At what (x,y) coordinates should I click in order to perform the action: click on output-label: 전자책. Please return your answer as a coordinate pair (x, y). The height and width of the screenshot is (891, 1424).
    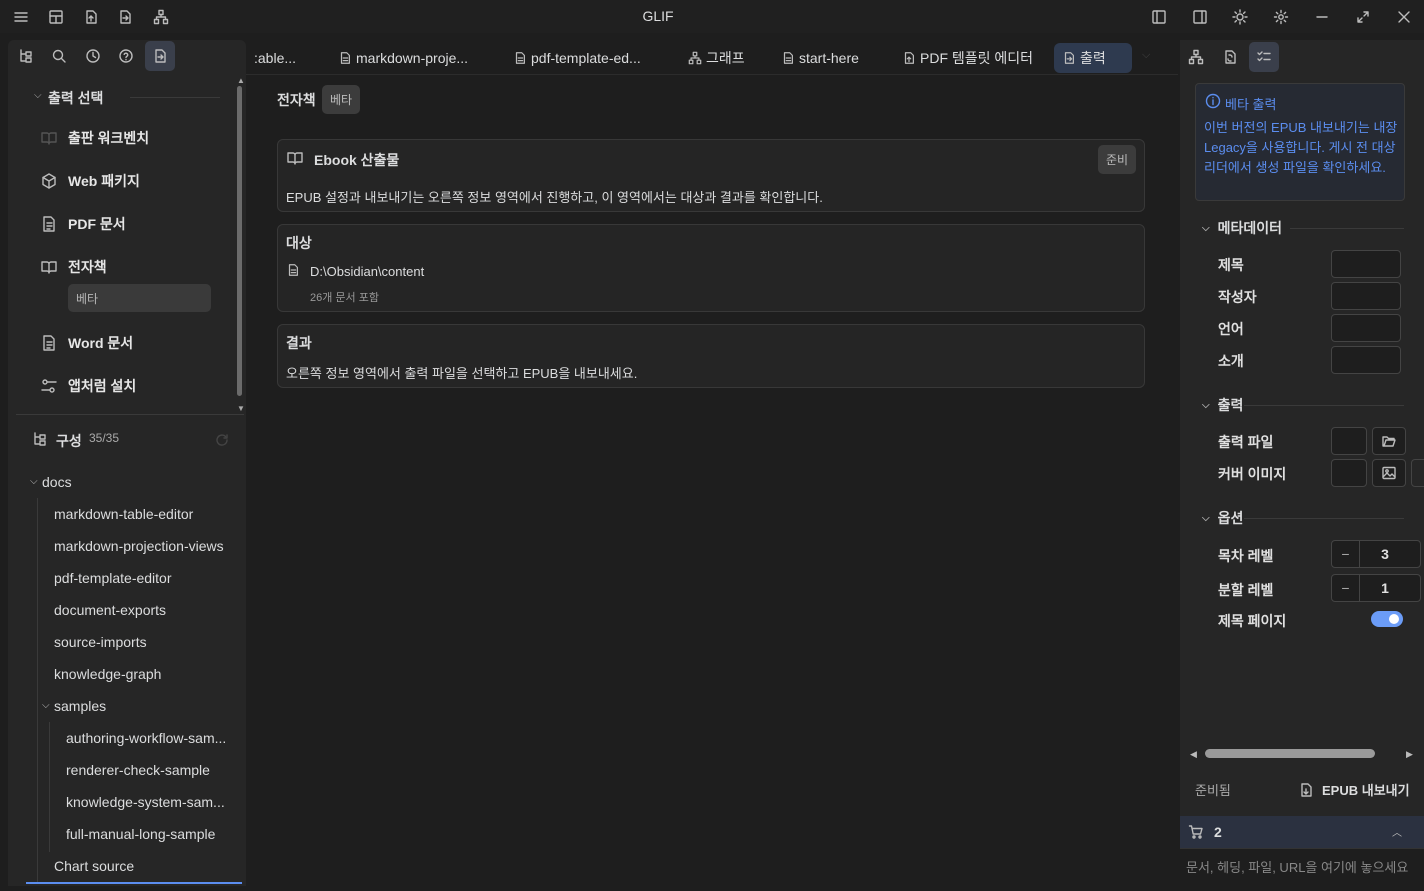
    Looking at the image, I should click on (87, 267).